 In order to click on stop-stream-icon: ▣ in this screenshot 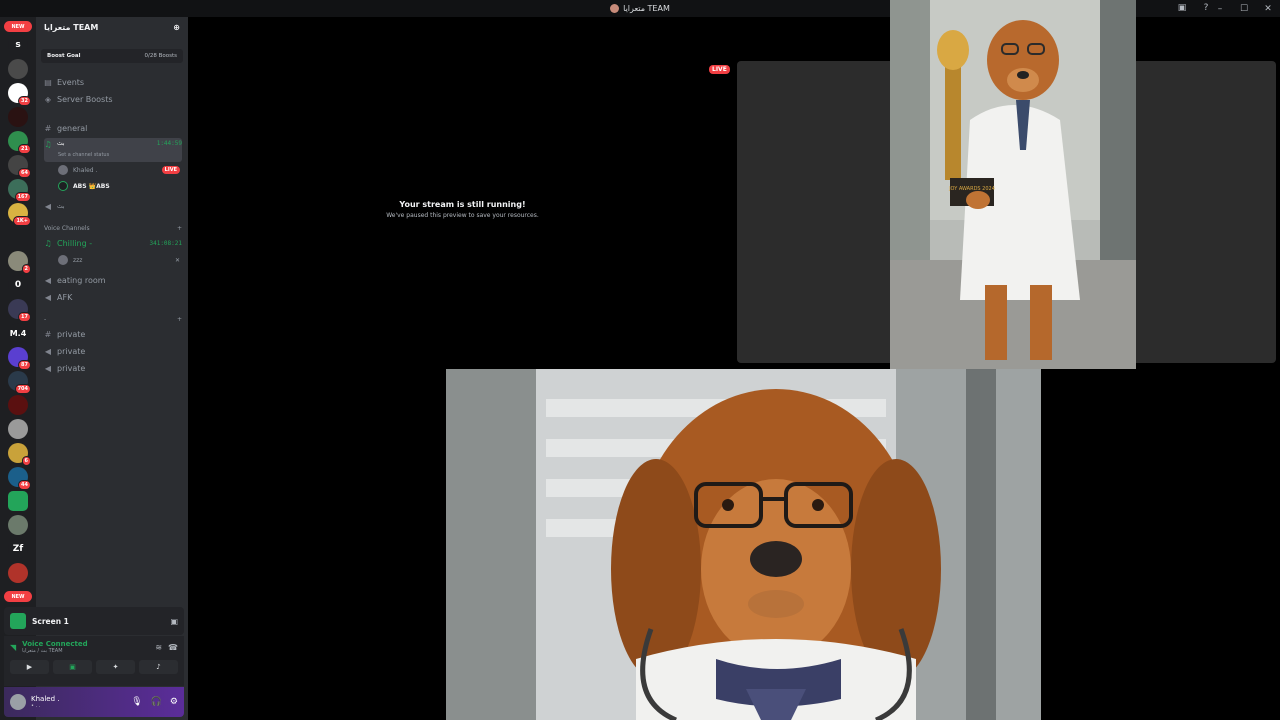, I will do `click(174, 621)`.